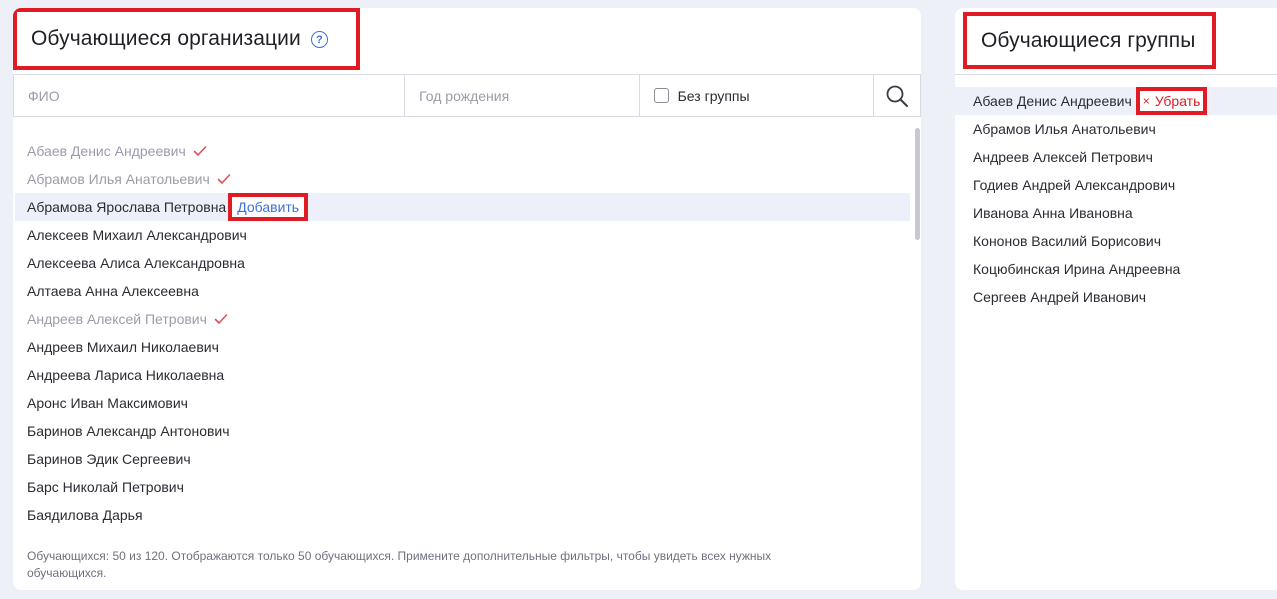 The height and width of the screenshot is (599, 1277). Describe the element at coordinates (1052, 101) in the screenshot. I see `member-name: Абаев Денис Андреевич` at that location.